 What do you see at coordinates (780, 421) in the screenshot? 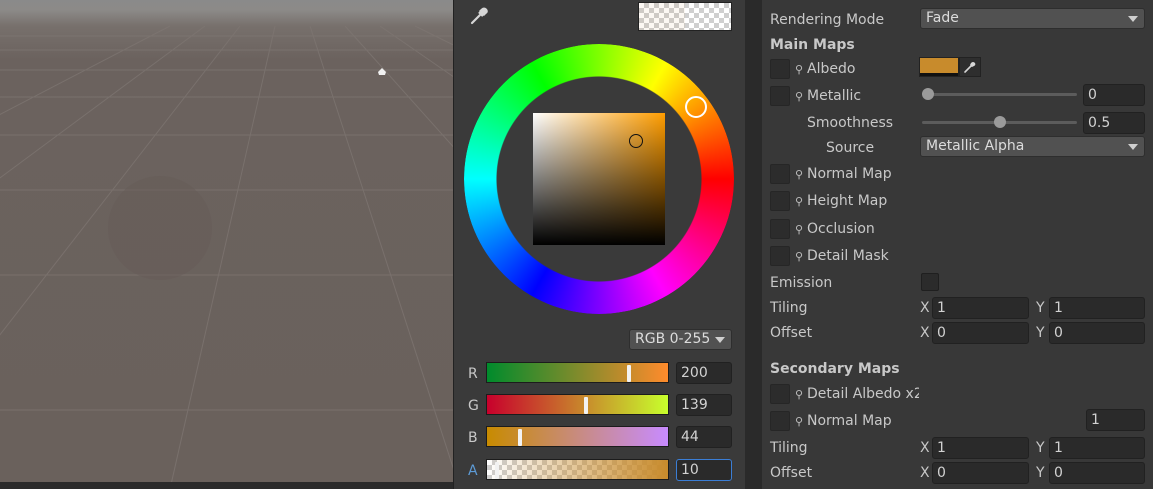
I see `secondary-normal-map-texture-slot` at bounding box center [780, 421].